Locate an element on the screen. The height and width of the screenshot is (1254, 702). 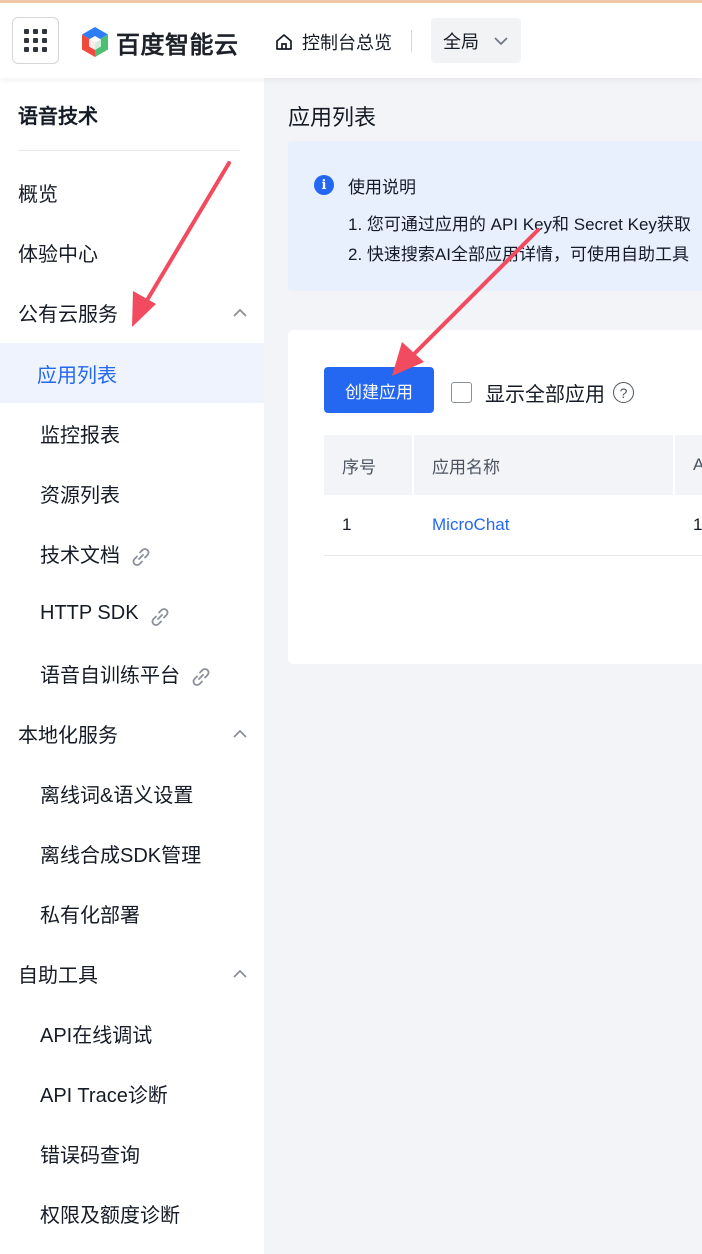
sidebar-item-self-training-platform: 语音自训练平台 is located at coordinates (132, 673).